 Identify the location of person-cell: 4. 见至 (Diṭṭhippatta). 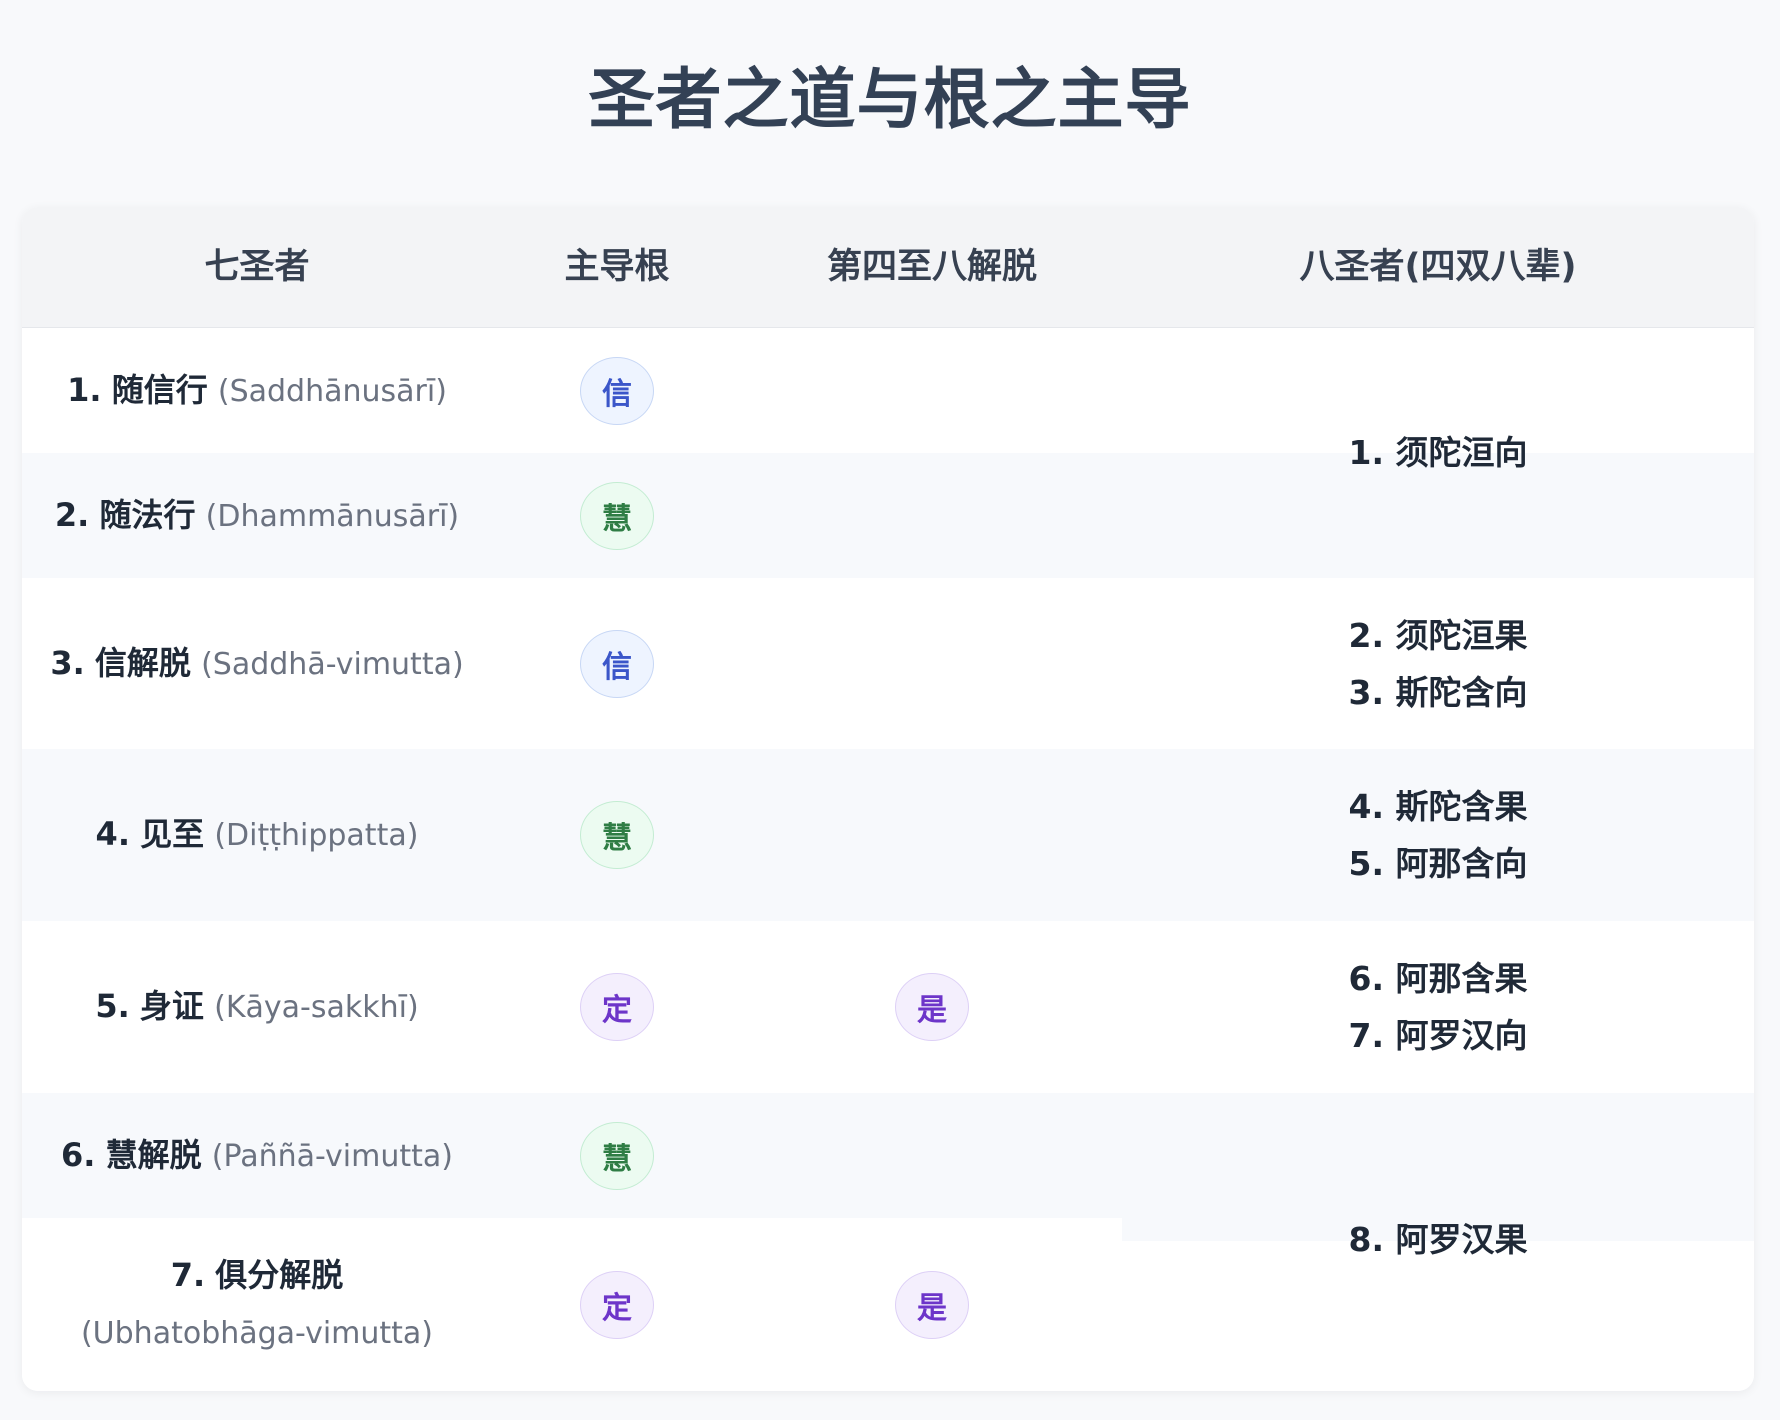
(257, 835).